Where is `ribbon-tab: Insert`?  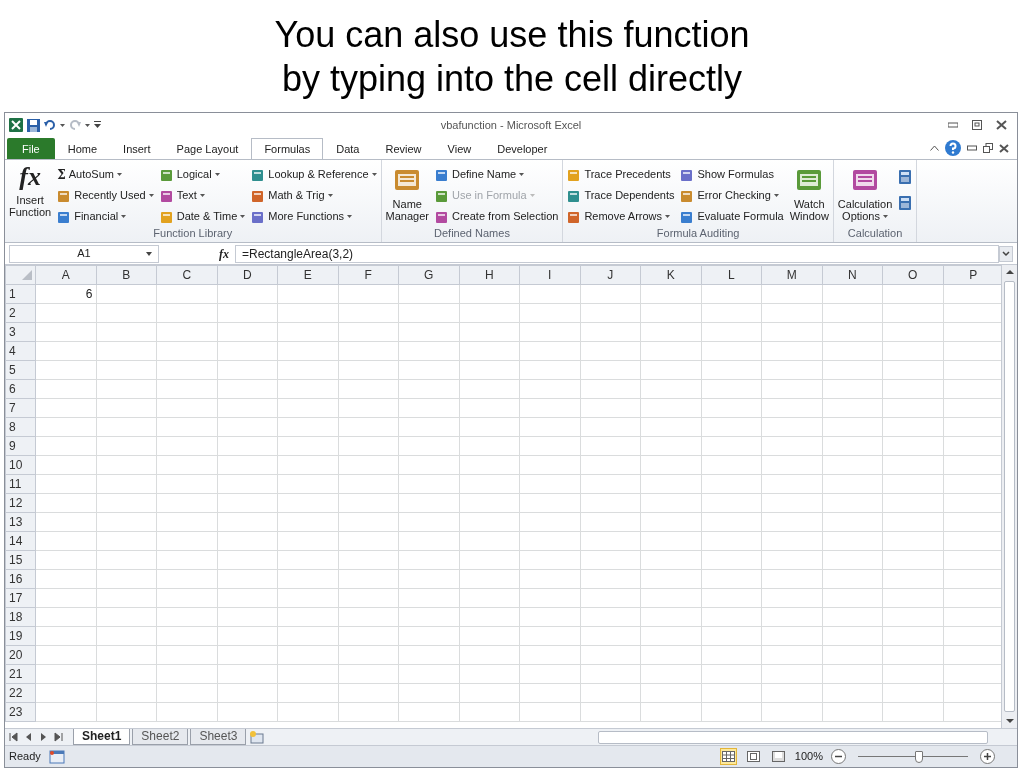
ribbon-tab: Insert is located at coordinates (137, 148).